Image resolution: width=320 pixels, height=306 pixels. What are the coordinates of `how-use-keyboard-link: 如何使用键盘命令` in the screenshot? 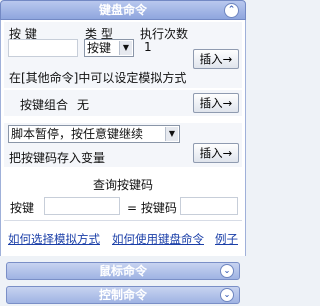 It's located at (158, 239).